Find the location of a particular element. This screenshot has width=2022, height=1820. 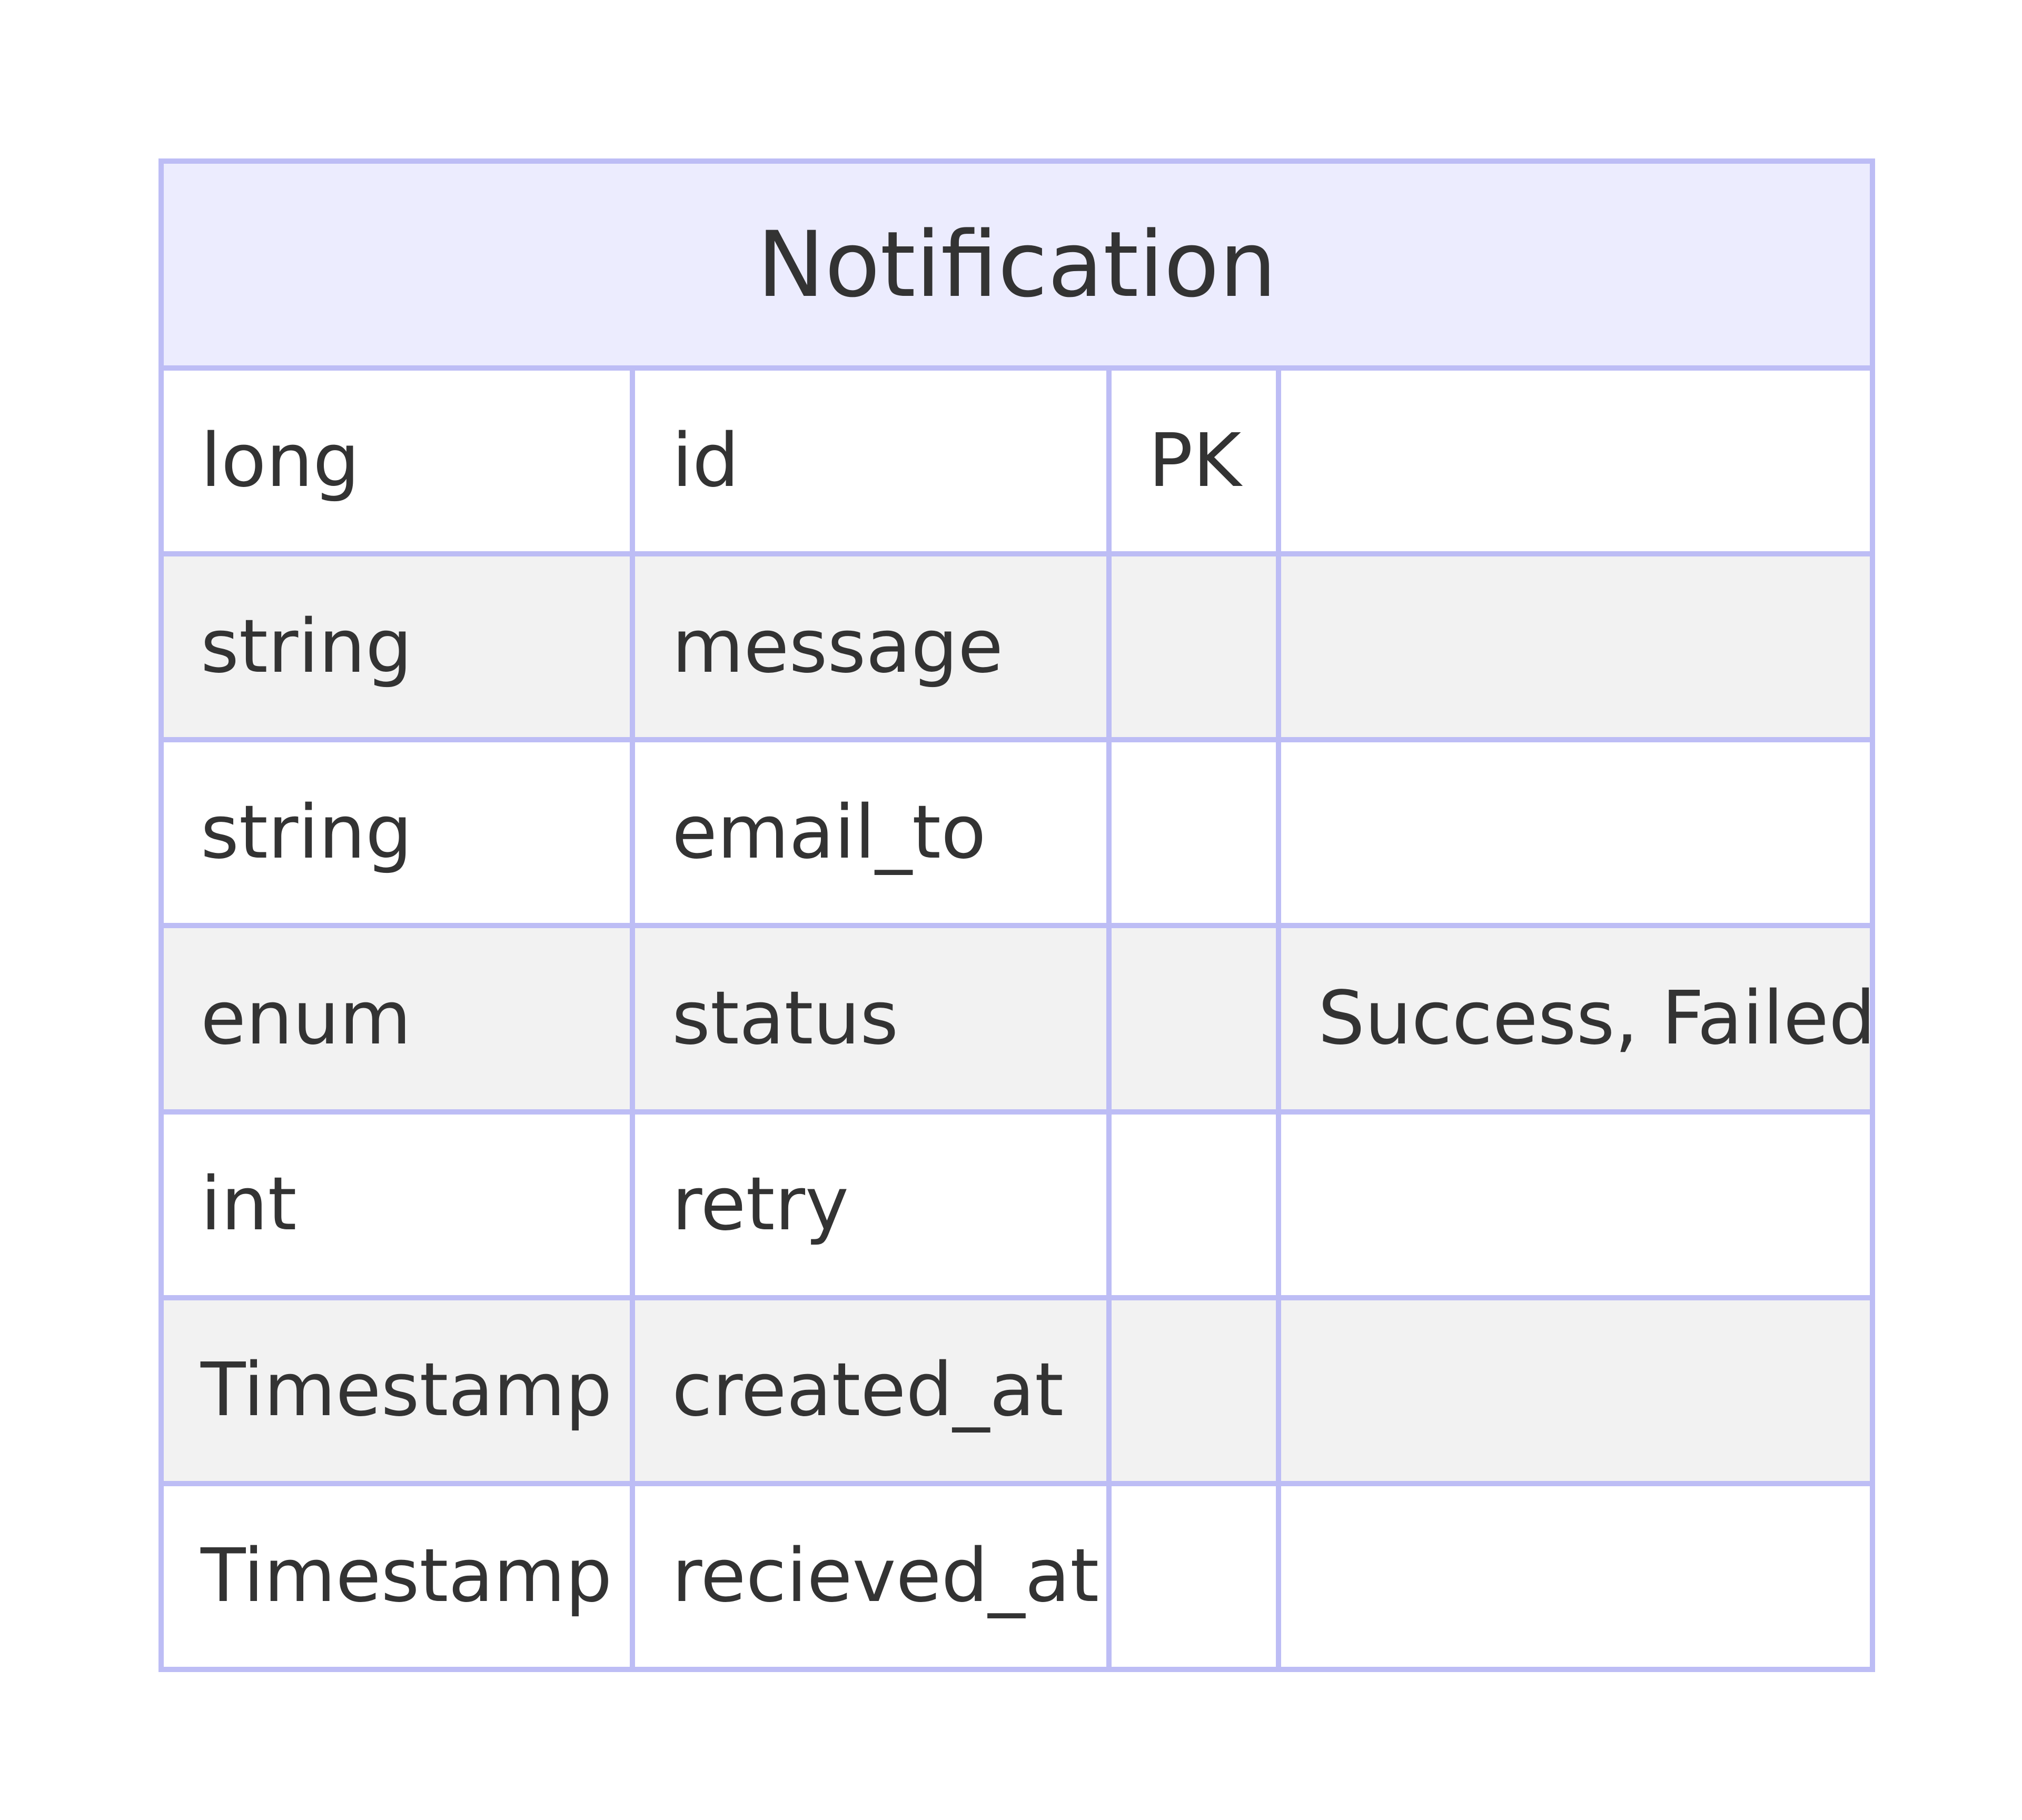

attribute-row: string email_to is located at coordinates (1017, 835).